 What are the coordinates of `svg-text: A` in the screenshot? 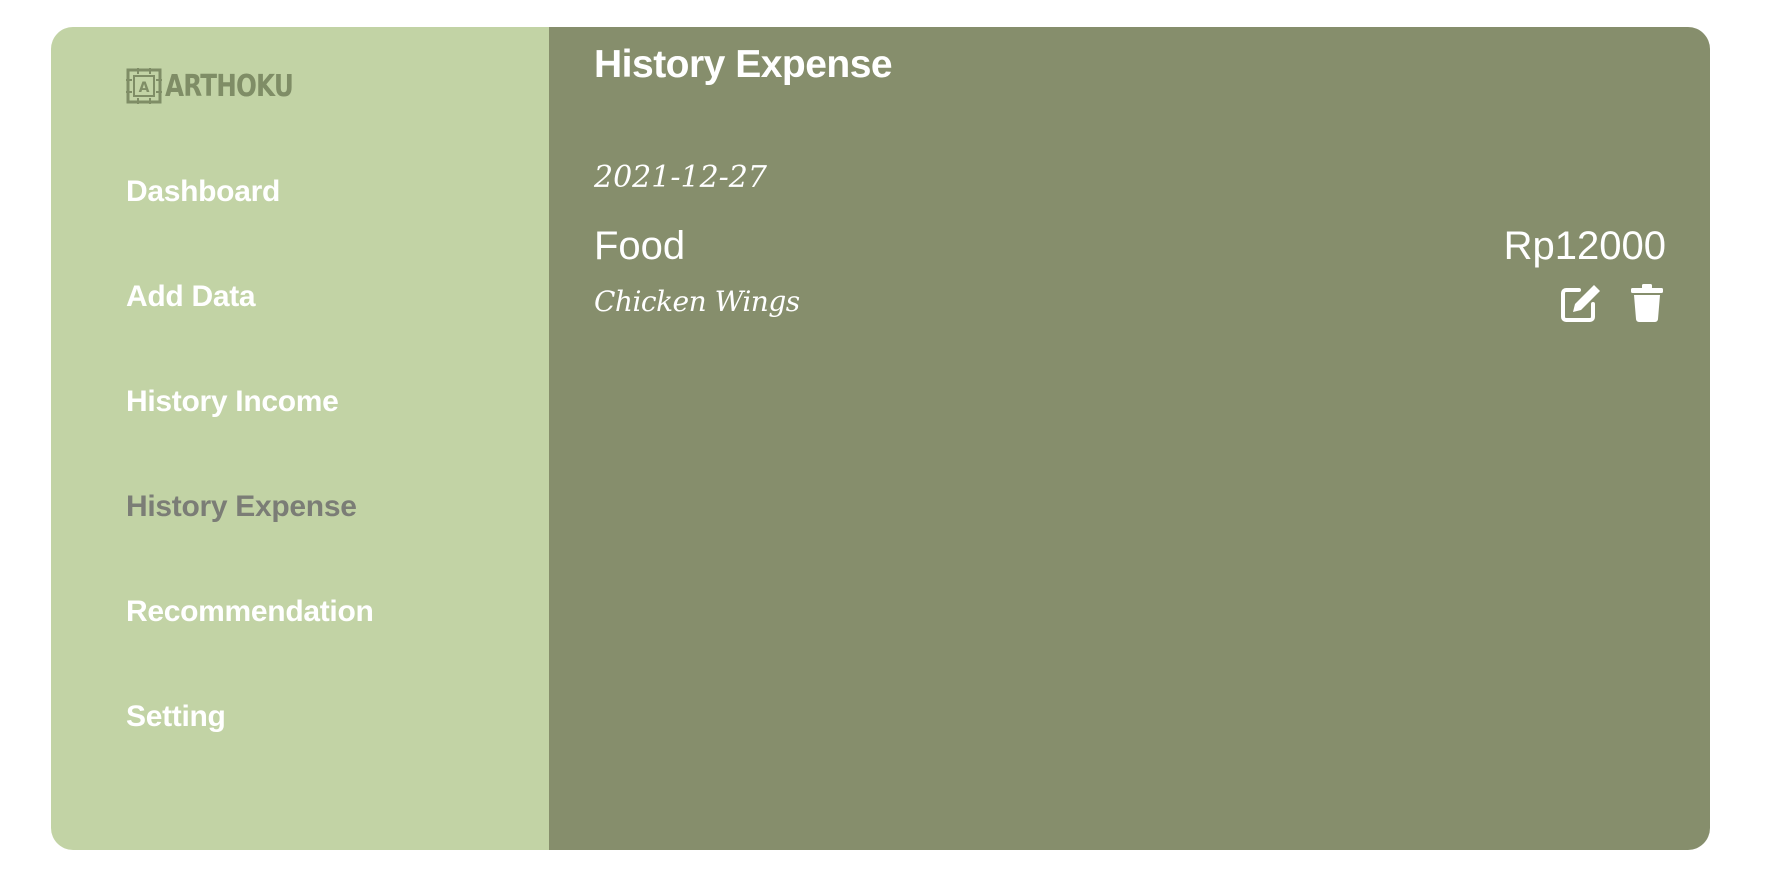 It's located at (144, 88).